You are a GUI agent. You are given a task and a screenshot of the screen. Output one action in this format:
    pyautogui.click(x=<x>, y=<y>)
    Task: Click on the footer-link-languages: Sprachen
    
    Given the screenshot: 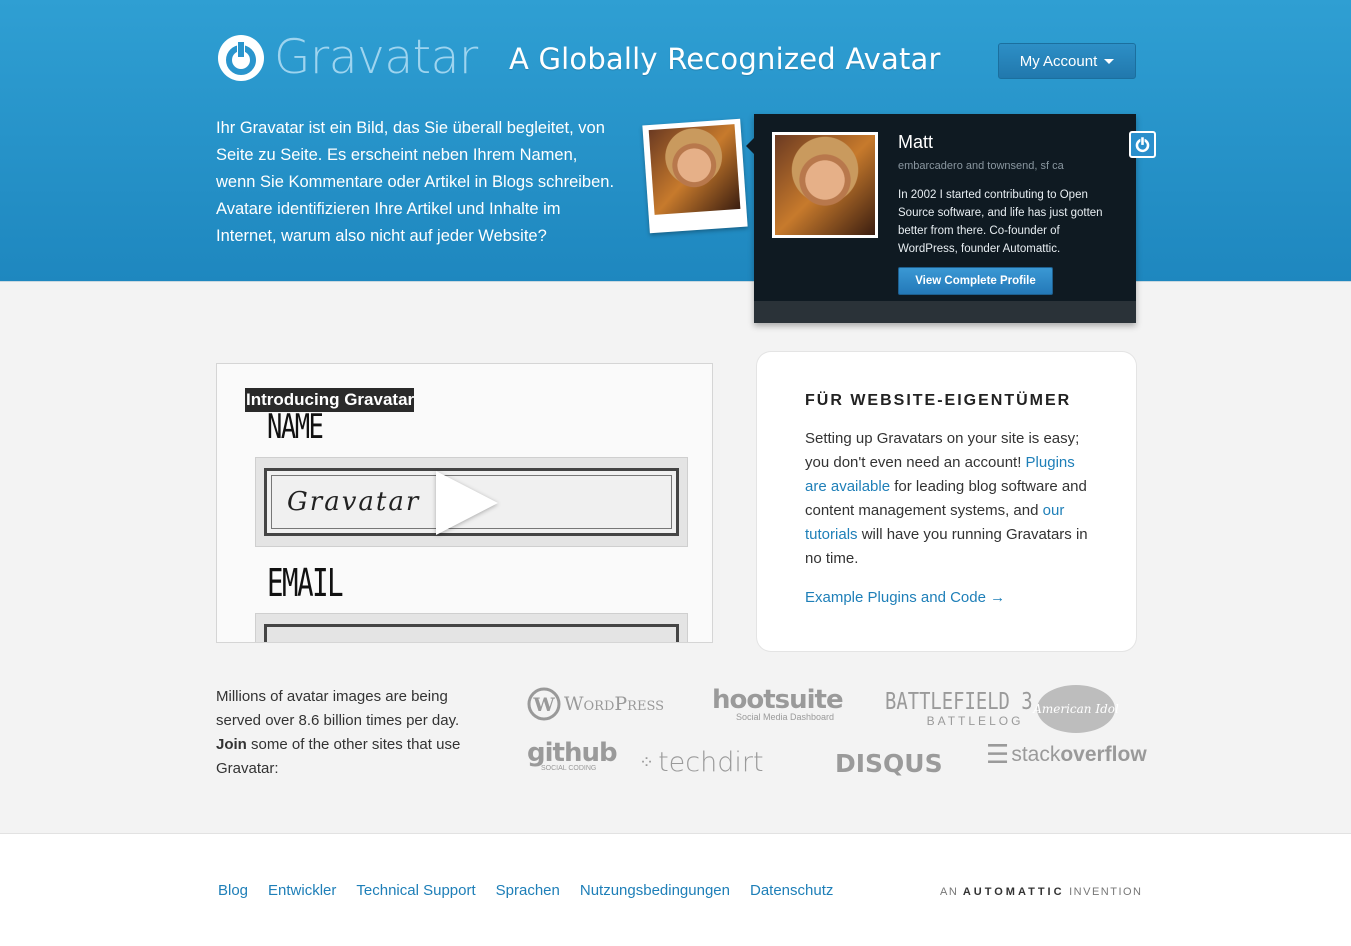 What is the action you would take?
    pyautogui.click(x=528, y=890)
    